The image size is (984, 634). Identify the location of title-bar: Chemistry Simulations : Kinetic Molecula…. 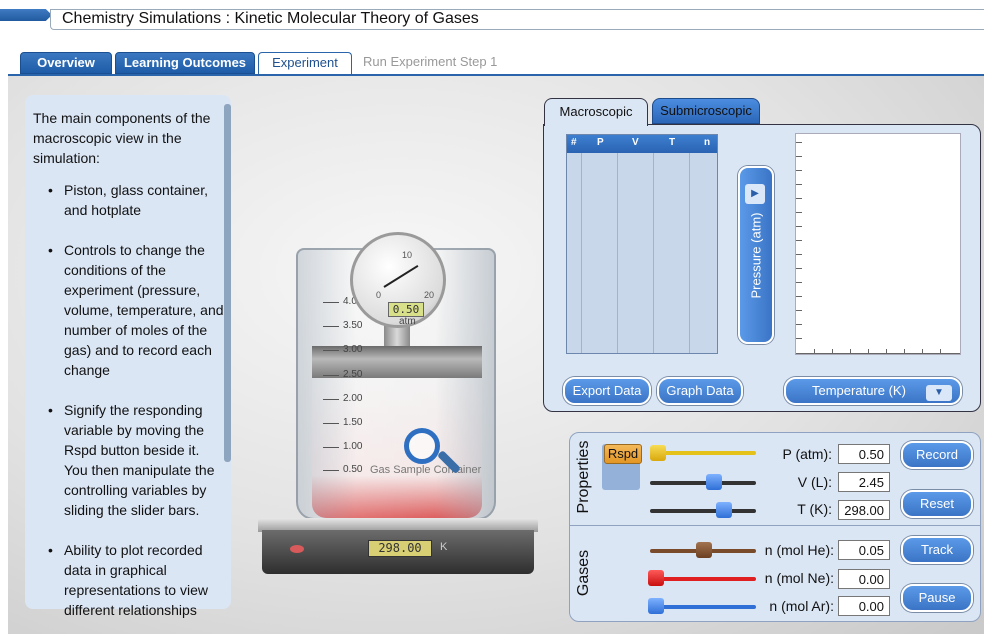
(492, 15).